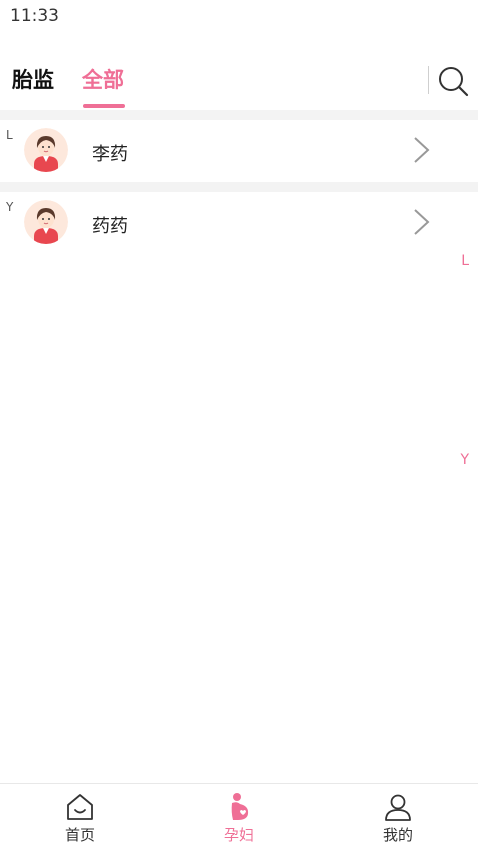 This screenshot has width=478, height=850. Describe the element at coordinates (464, 460) in the screenshot. I see `index-letter-y: Y` at that location.